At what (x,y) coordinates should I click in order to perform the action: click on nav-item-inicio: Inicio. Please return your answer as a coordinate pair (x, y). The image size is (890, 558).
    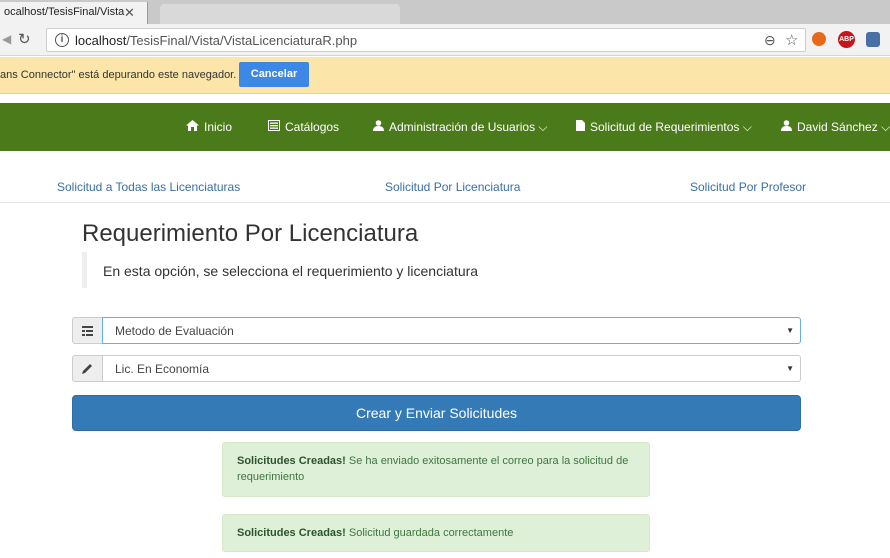
    Looking at the image, I should click on (209, 127).